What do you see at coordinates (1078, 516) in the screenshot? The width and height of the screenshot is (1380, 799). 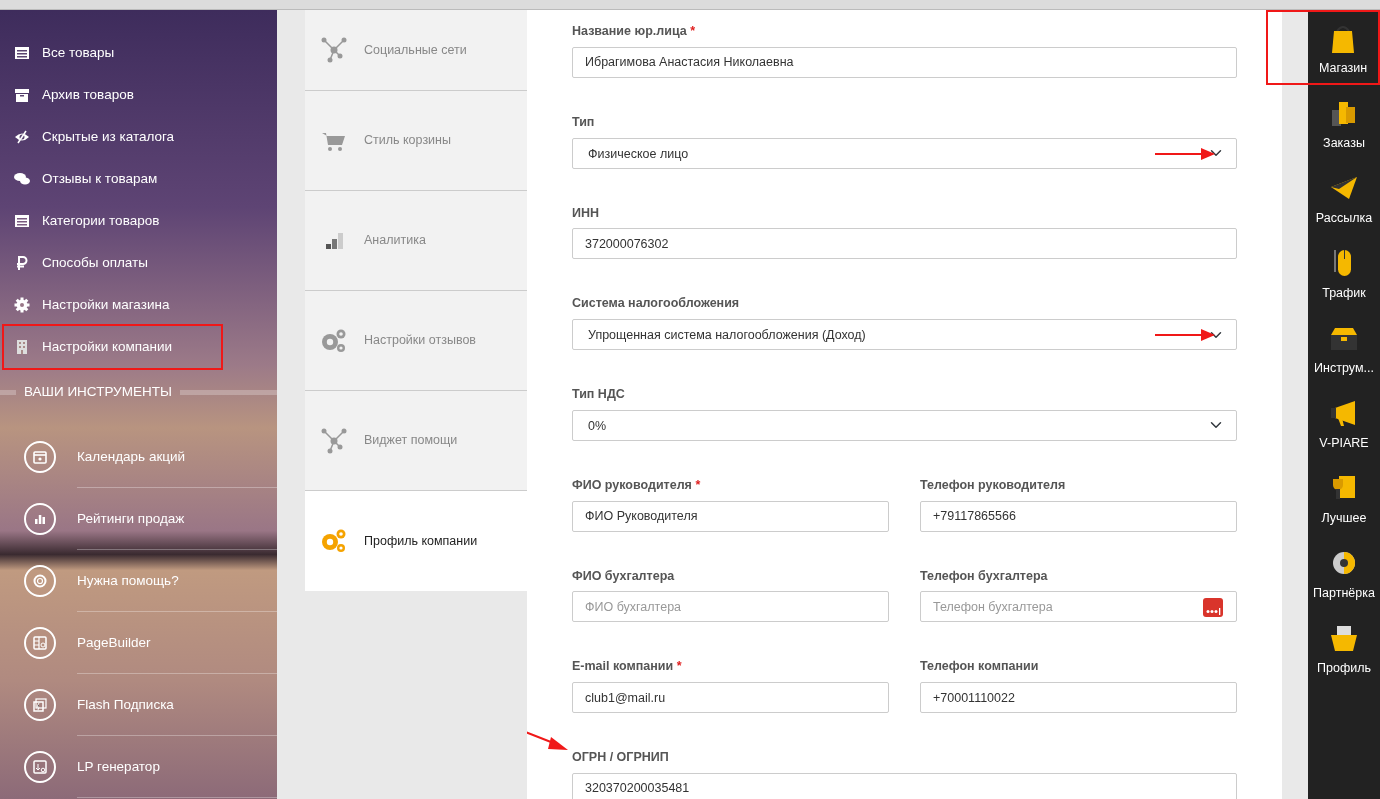 I see `input-field: +79117865566` at bounding box center [1078, 516].